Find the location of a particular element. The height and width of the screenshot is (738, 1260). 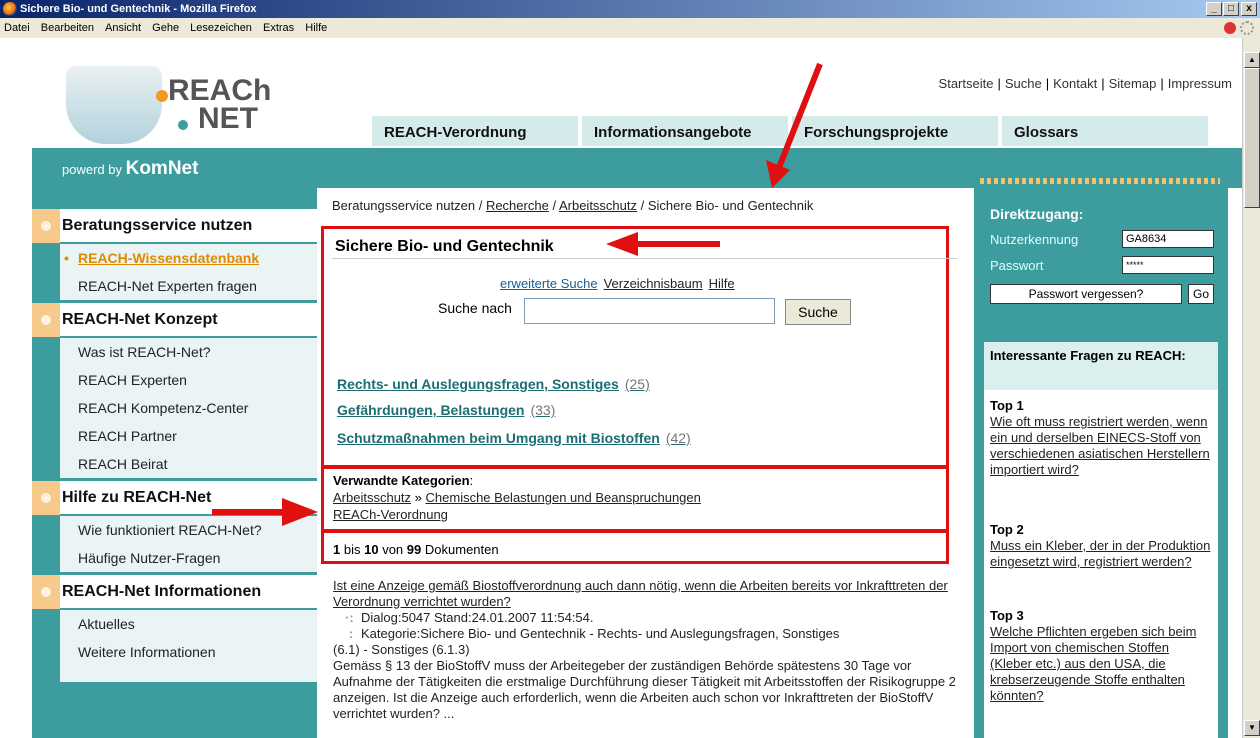

tab-reach-verordnung: REACH-Verordnung is located at coordinates (475, 131).